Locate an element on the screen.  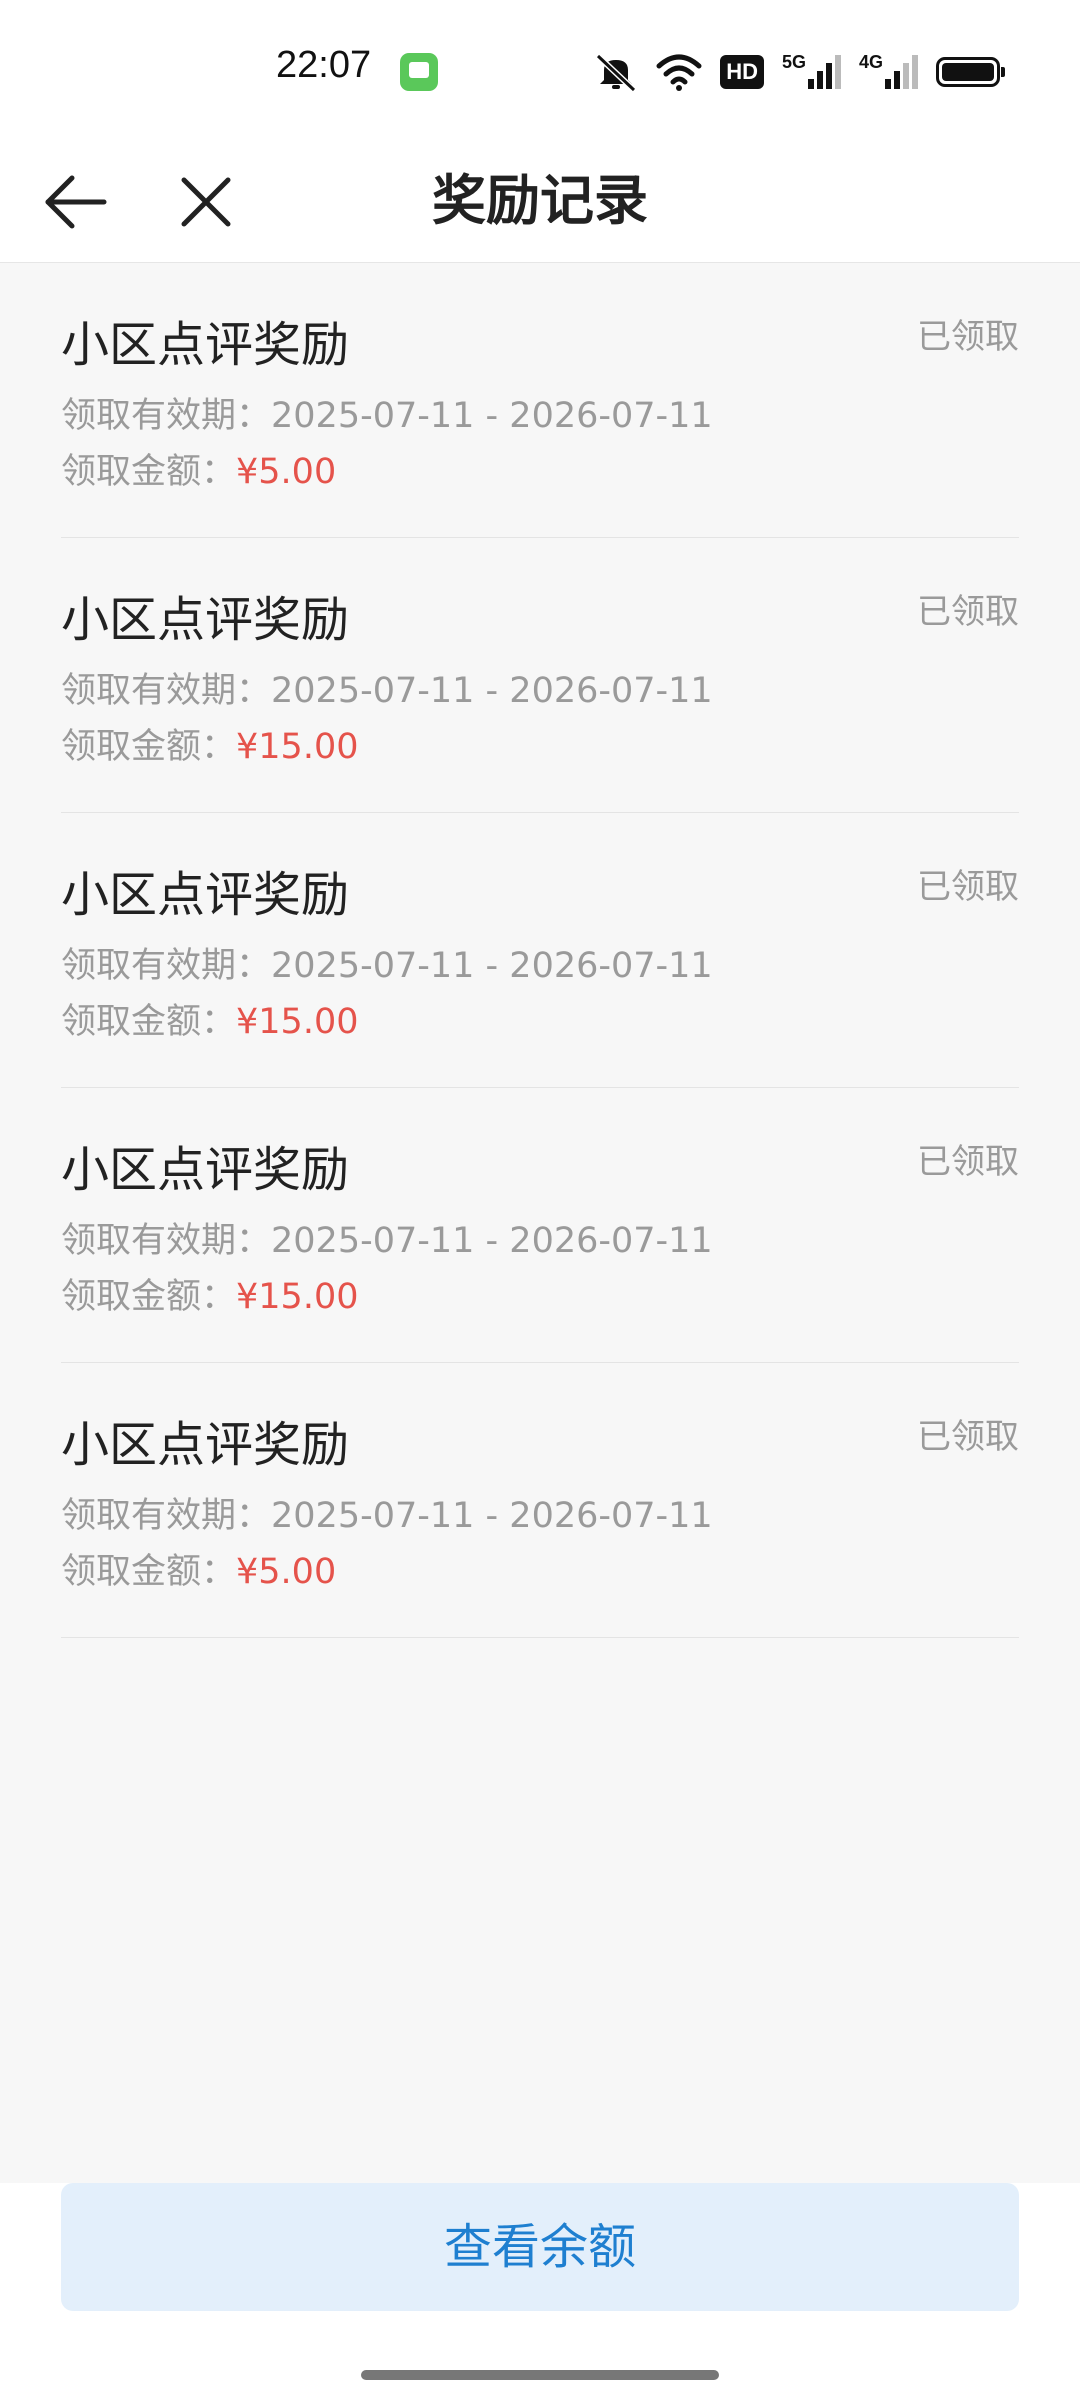
signal-4g-icon: 4G is located at coordinates (888, 72).